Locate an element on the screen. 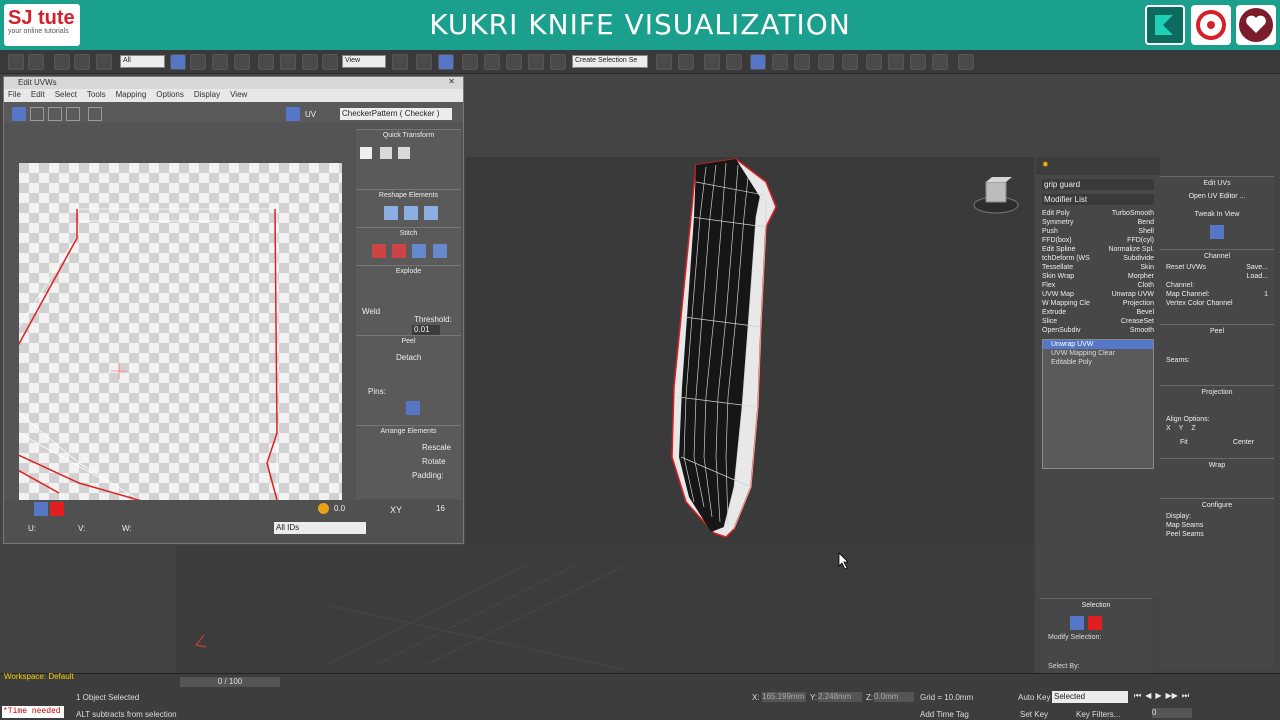 Image resolution: width=1280 pixels, height=720 pixels. modifier-button: FFD(cyl) is located at coordinates (1140, 240).